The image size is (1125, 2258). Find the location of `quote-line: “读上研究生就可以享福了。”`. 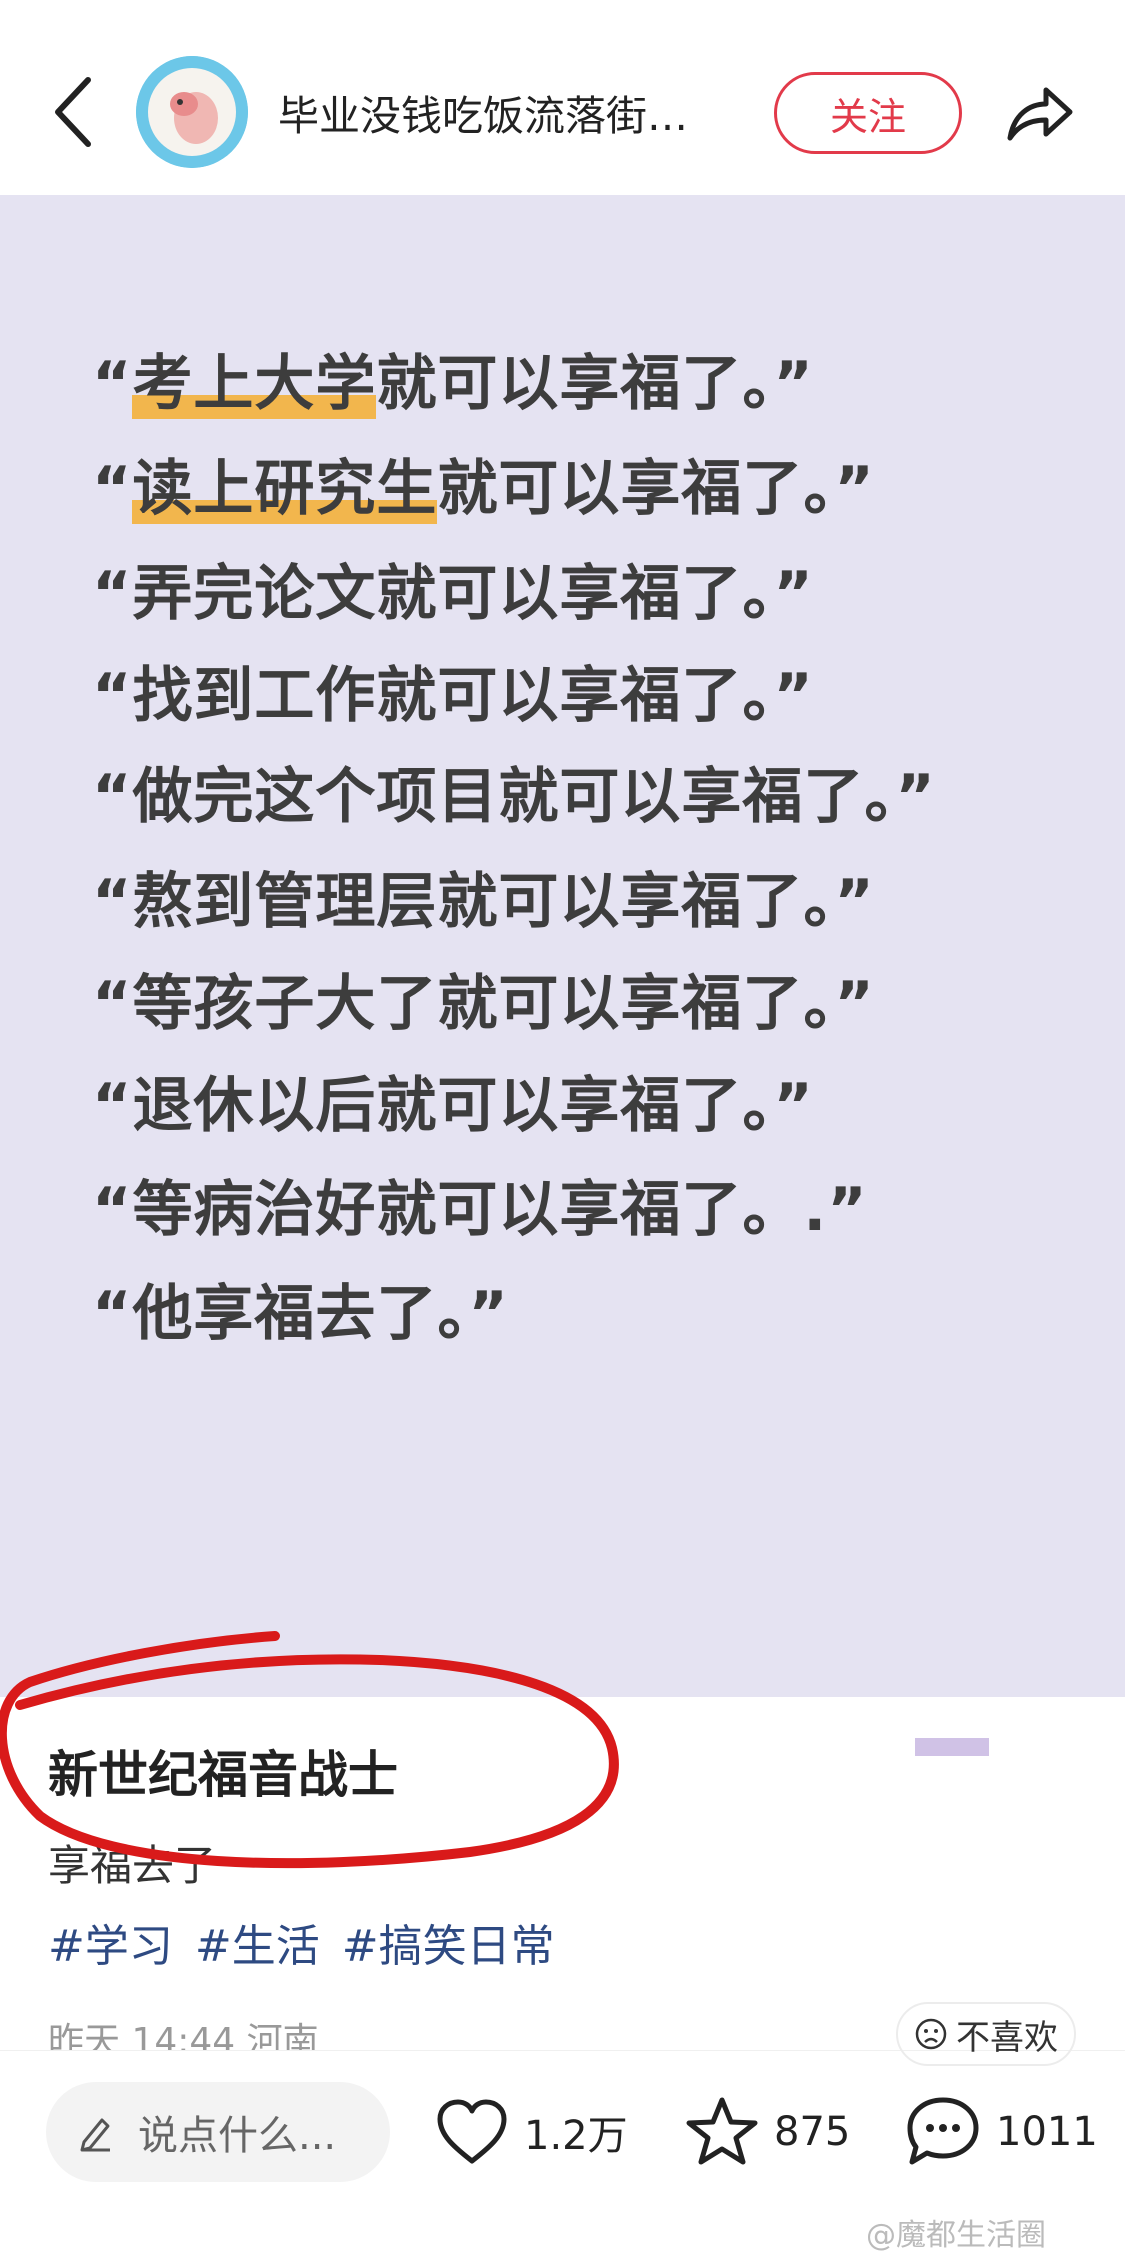

quote-line: “读上研究生就可以享福了。” is located at coordinates (483, 483).